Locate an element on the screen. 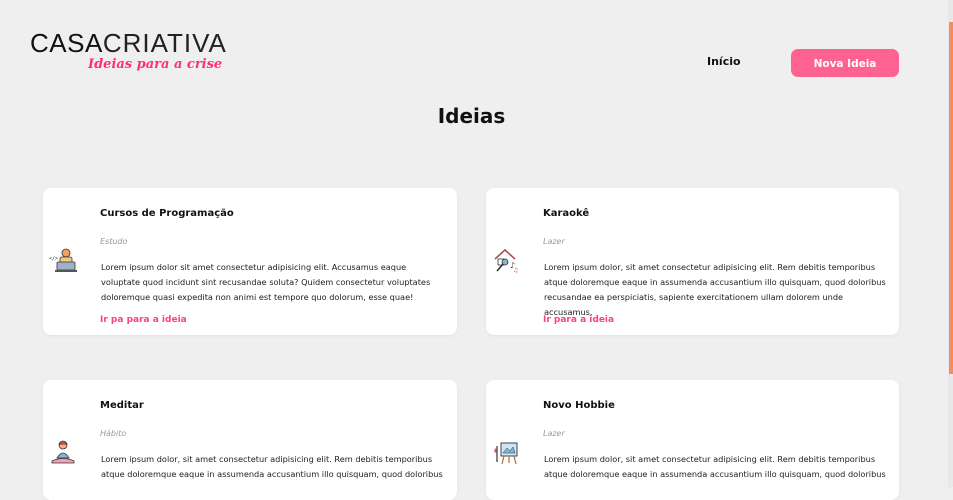 The image size is (953, 500). card-link: Ir pa para a ideia is located at coordinates (143, 320).